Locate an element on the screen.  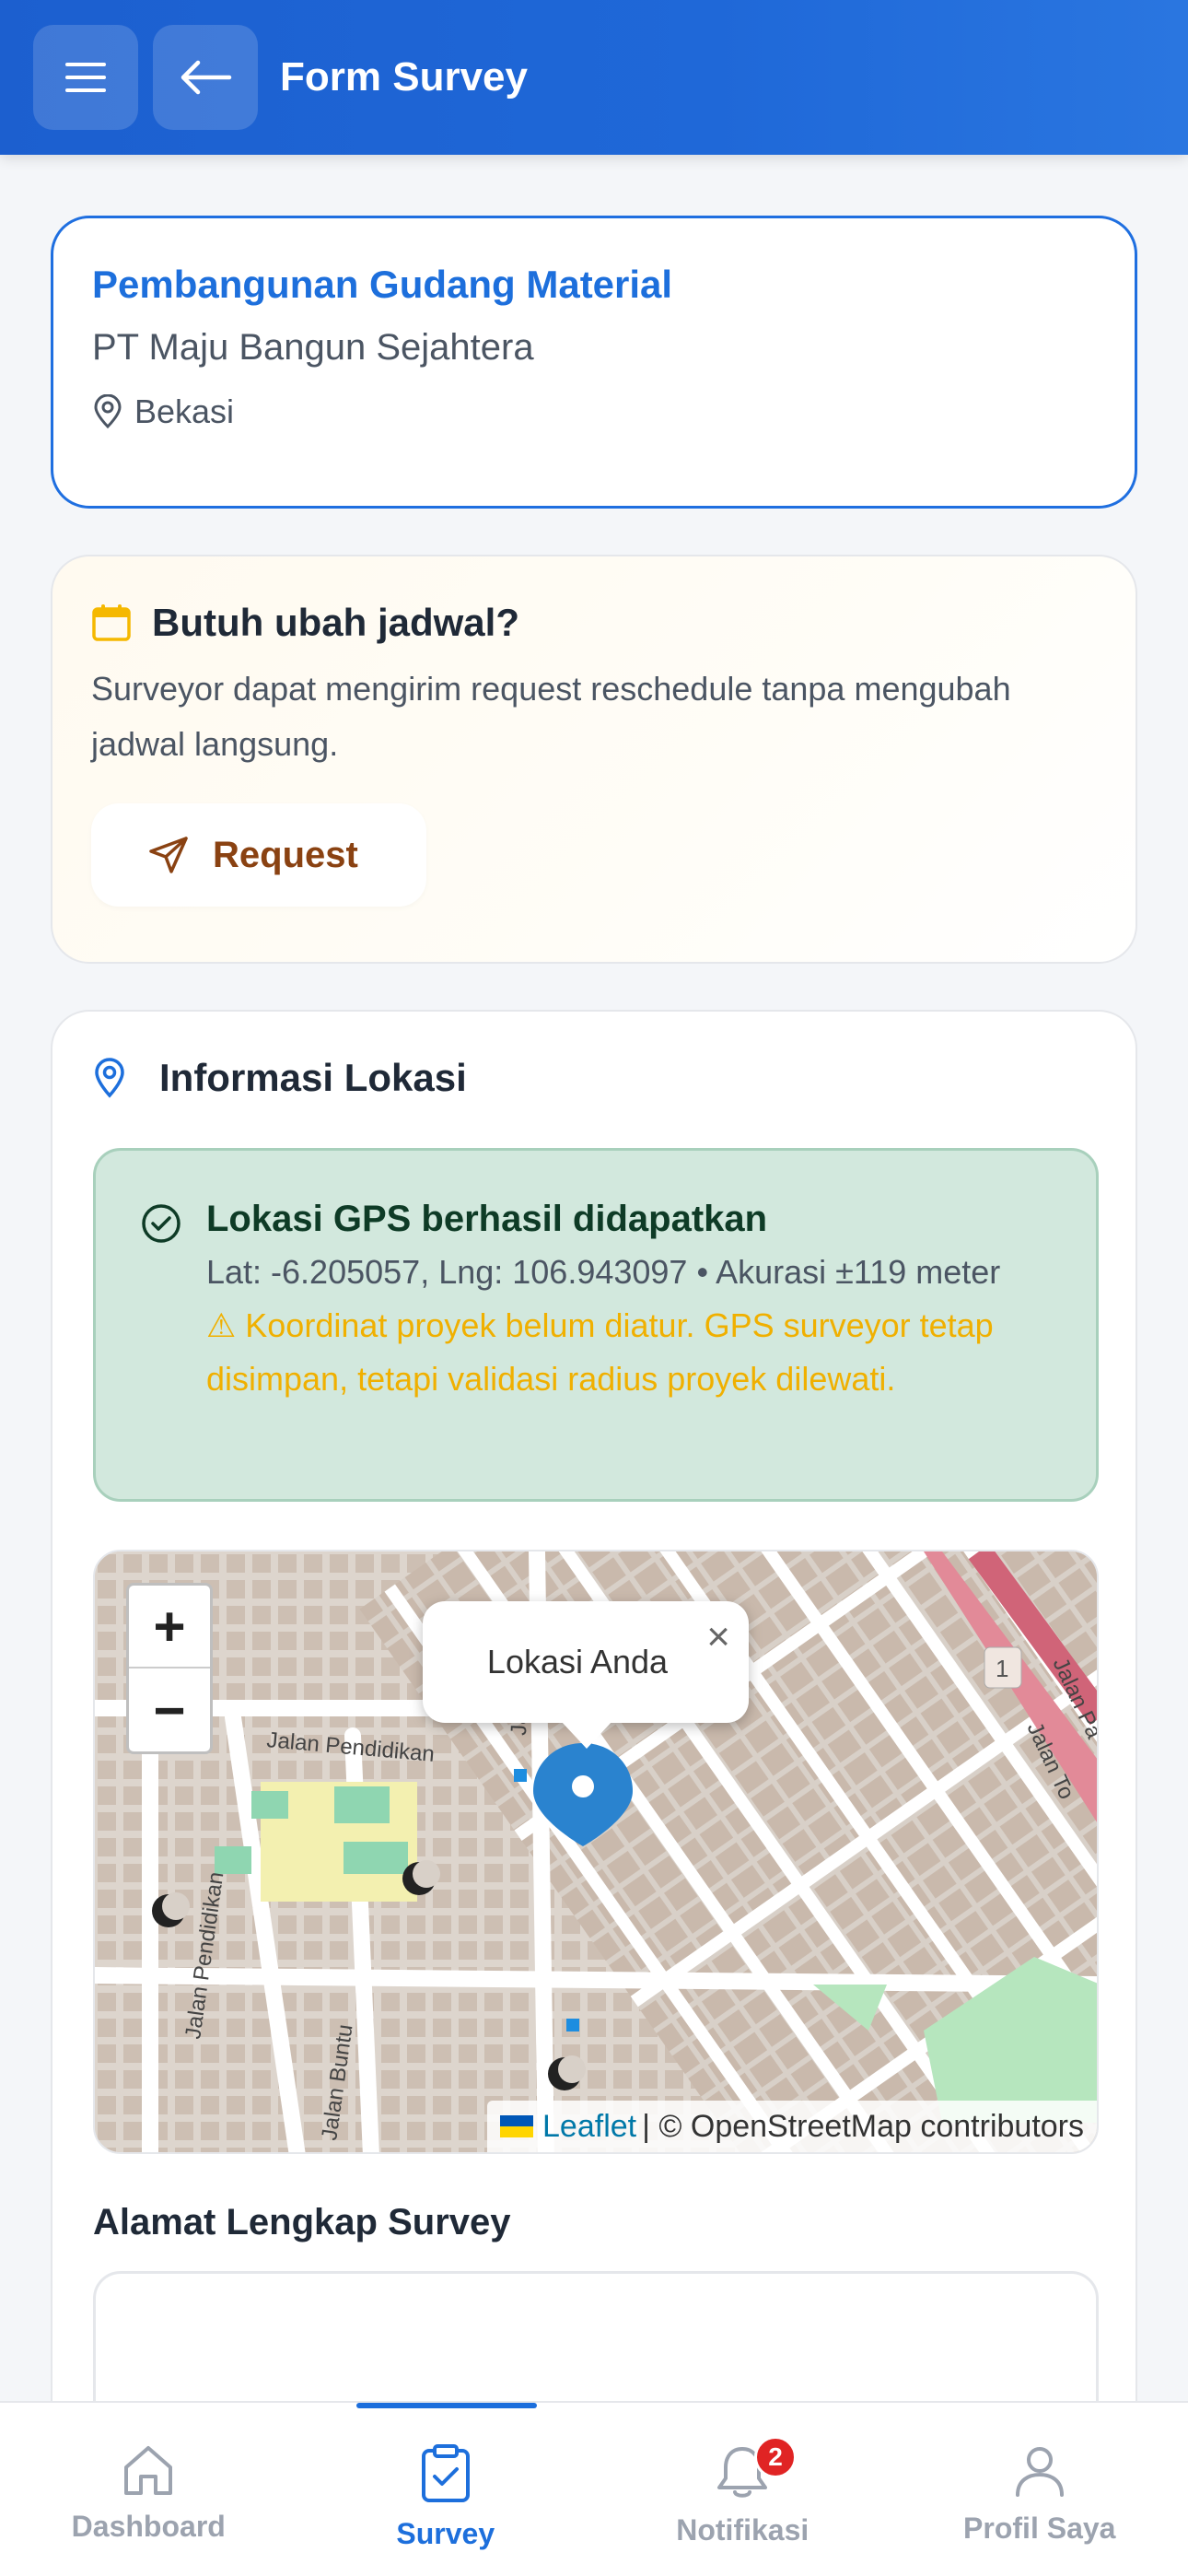
send-icon is located at coordinates (168, 855).